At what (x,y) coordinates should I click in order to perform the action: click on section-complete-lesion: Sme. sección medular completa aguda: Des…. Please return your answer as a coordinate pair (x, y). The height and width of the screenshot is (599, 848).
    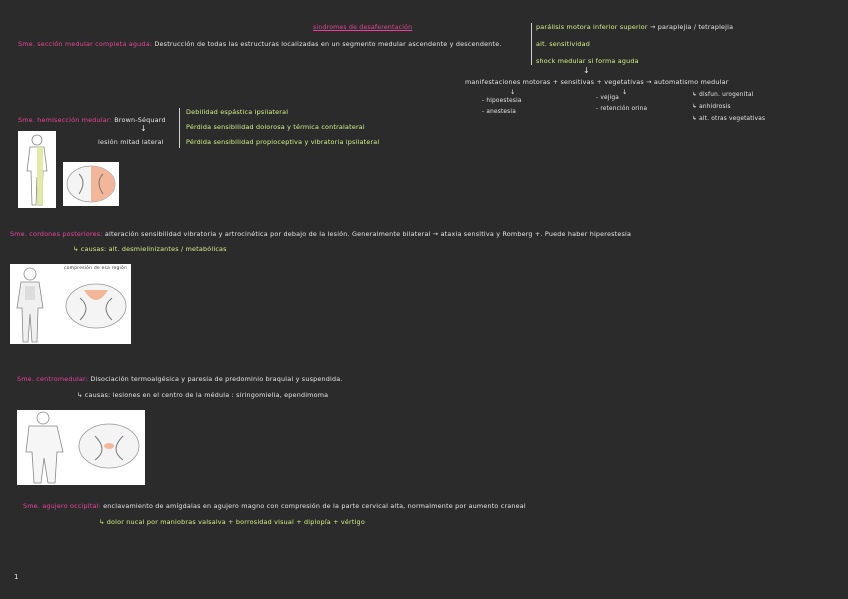
    Looking at the image, I should click on (260, 44).